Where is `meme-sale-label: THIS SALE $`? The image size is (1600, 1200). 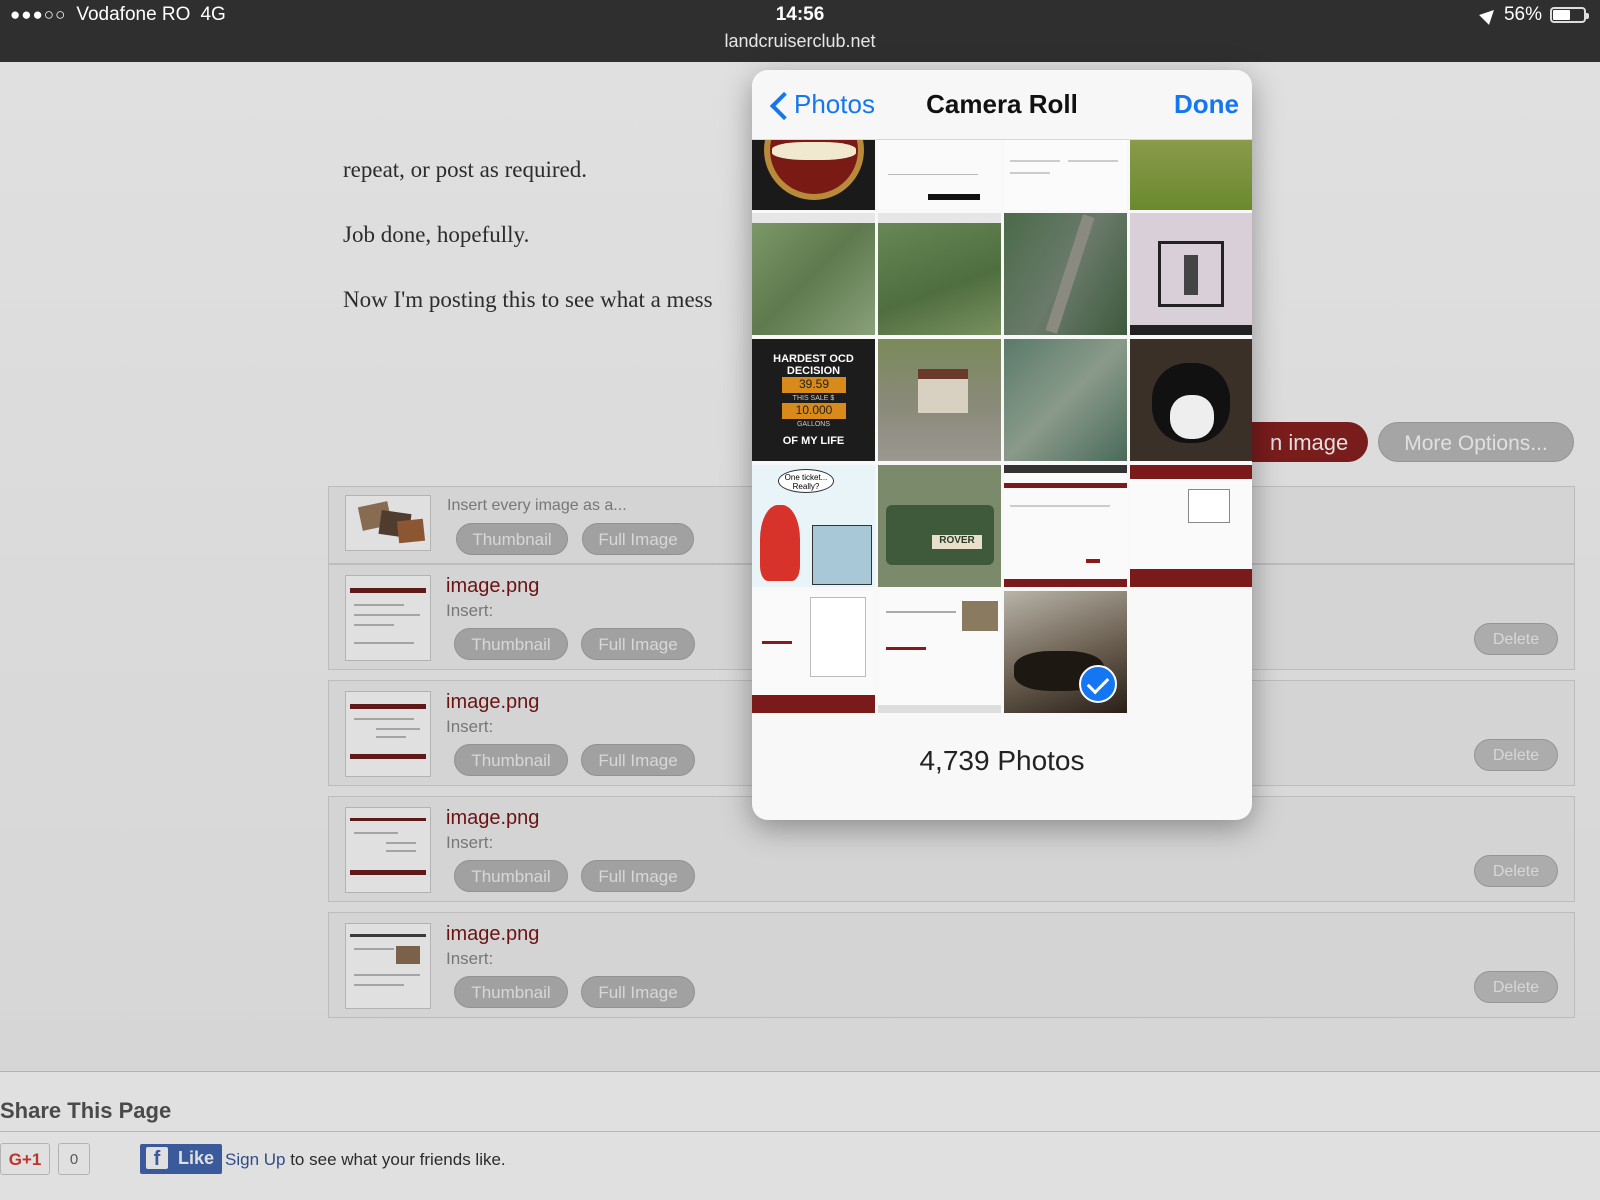
meme-sale-label: THIS SALE $ is located at coordinates (813, 398).